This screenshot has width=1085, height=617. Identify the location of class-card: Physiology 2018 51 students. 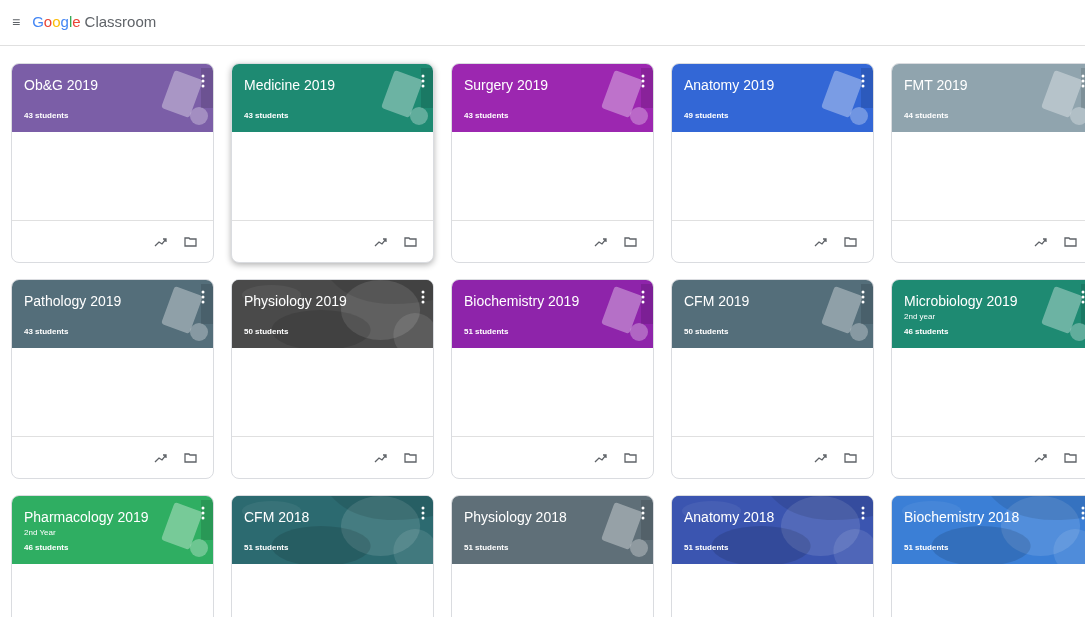
(552, 556).